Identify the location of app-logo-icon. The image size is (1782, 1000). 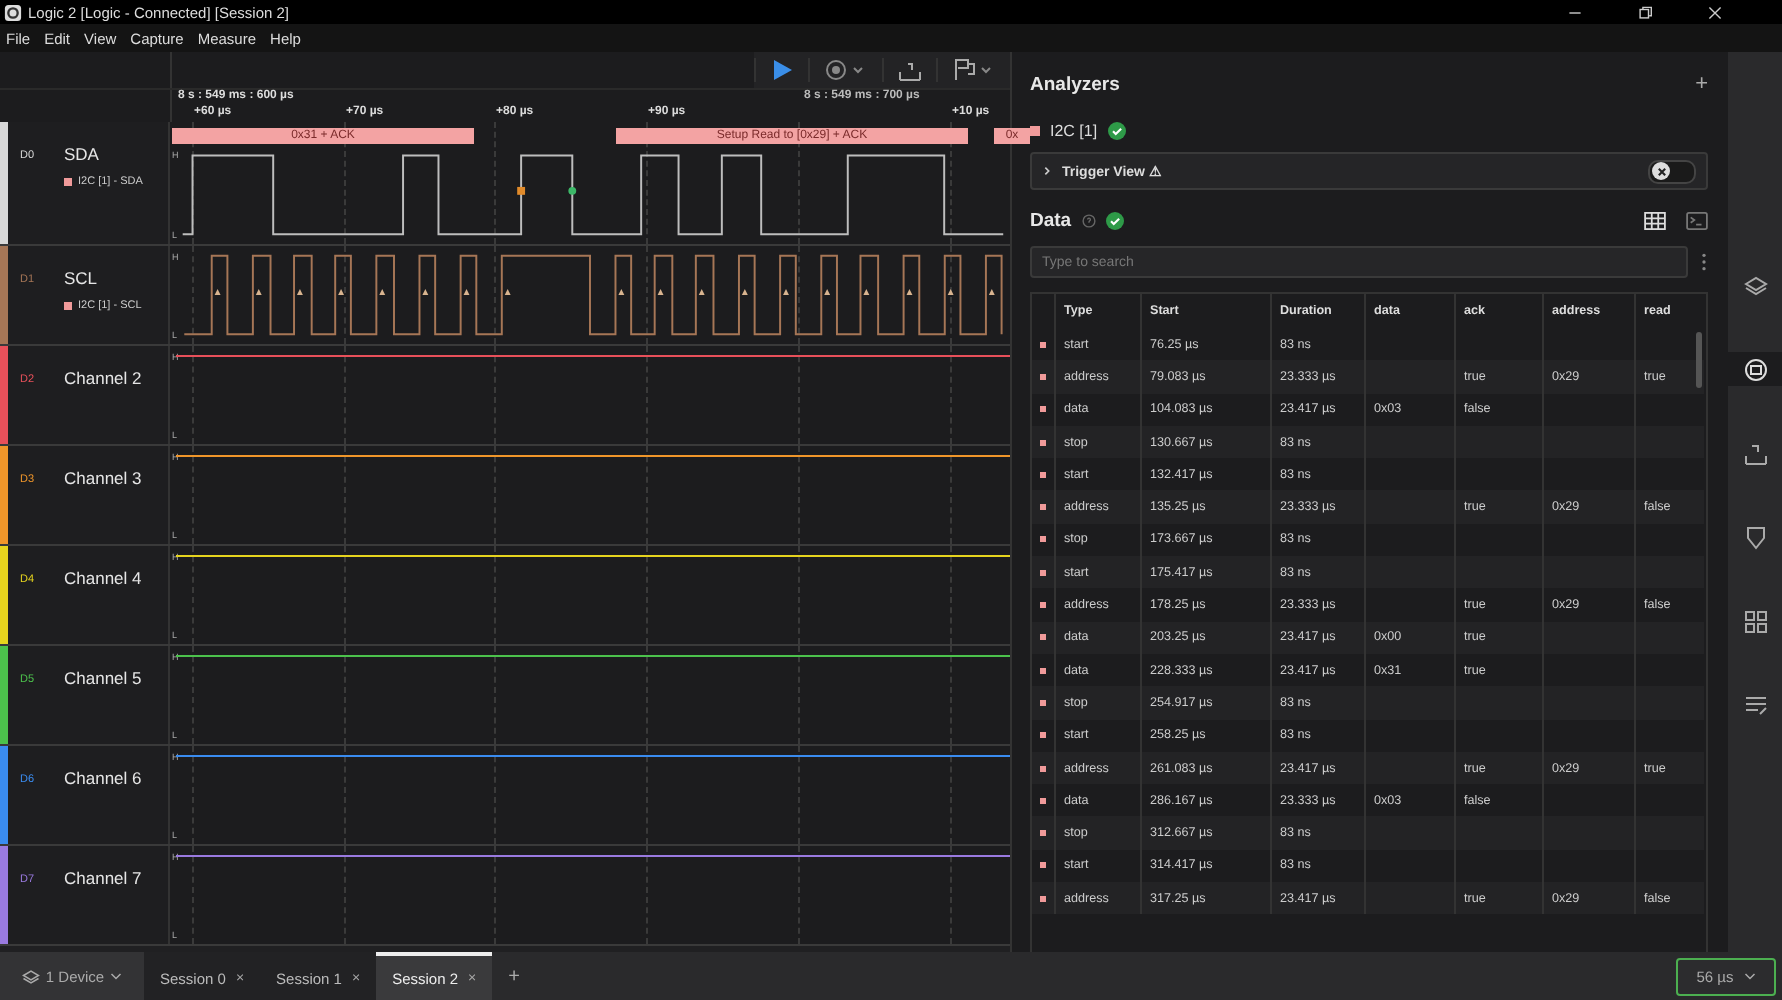
(13, 12).